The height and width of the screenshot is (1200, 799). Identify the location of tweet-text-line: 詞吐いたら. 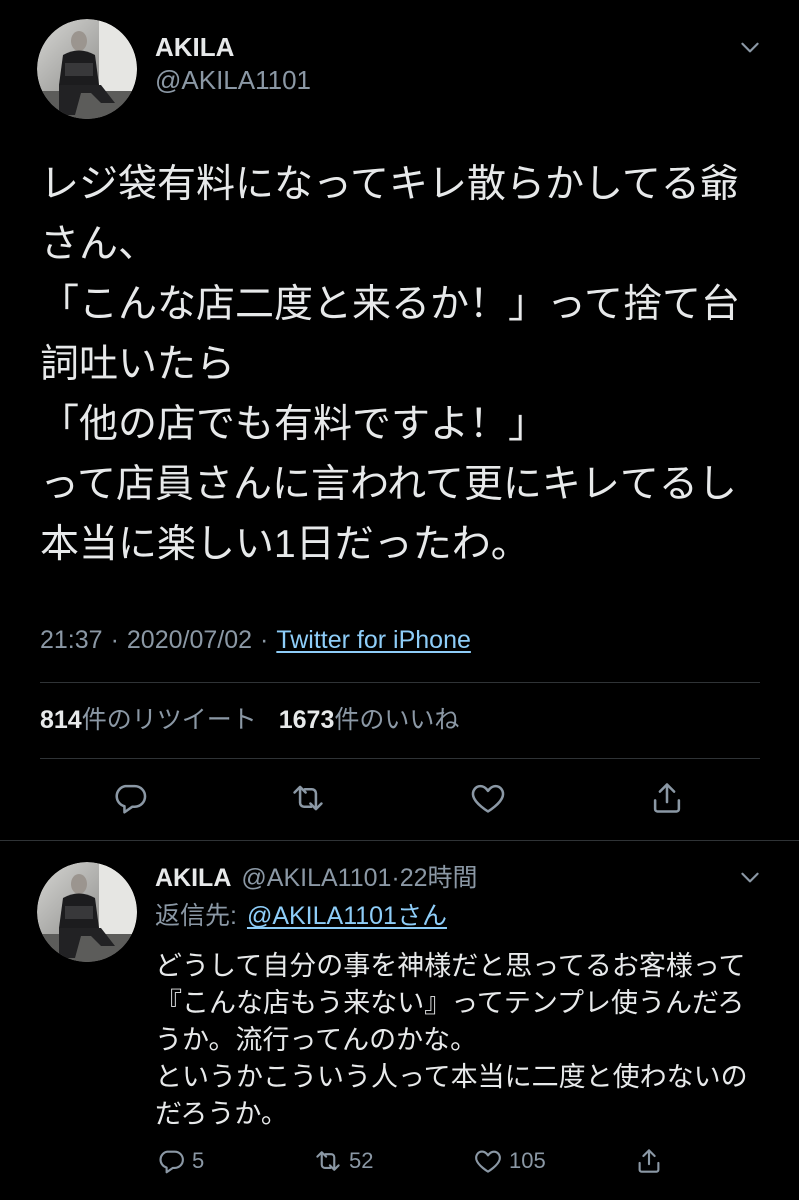
(138, 364).